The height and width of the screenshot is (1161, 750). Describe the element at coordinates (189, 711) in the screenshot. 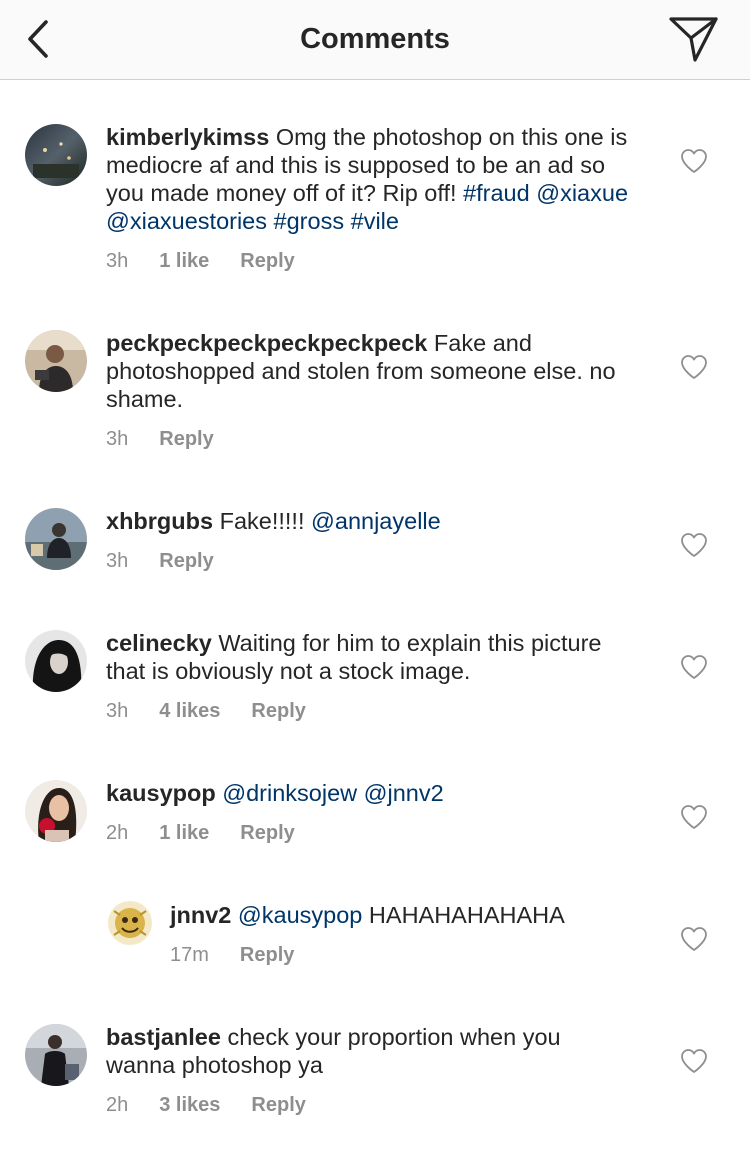

I see `like-count: 4 likes` at that location.